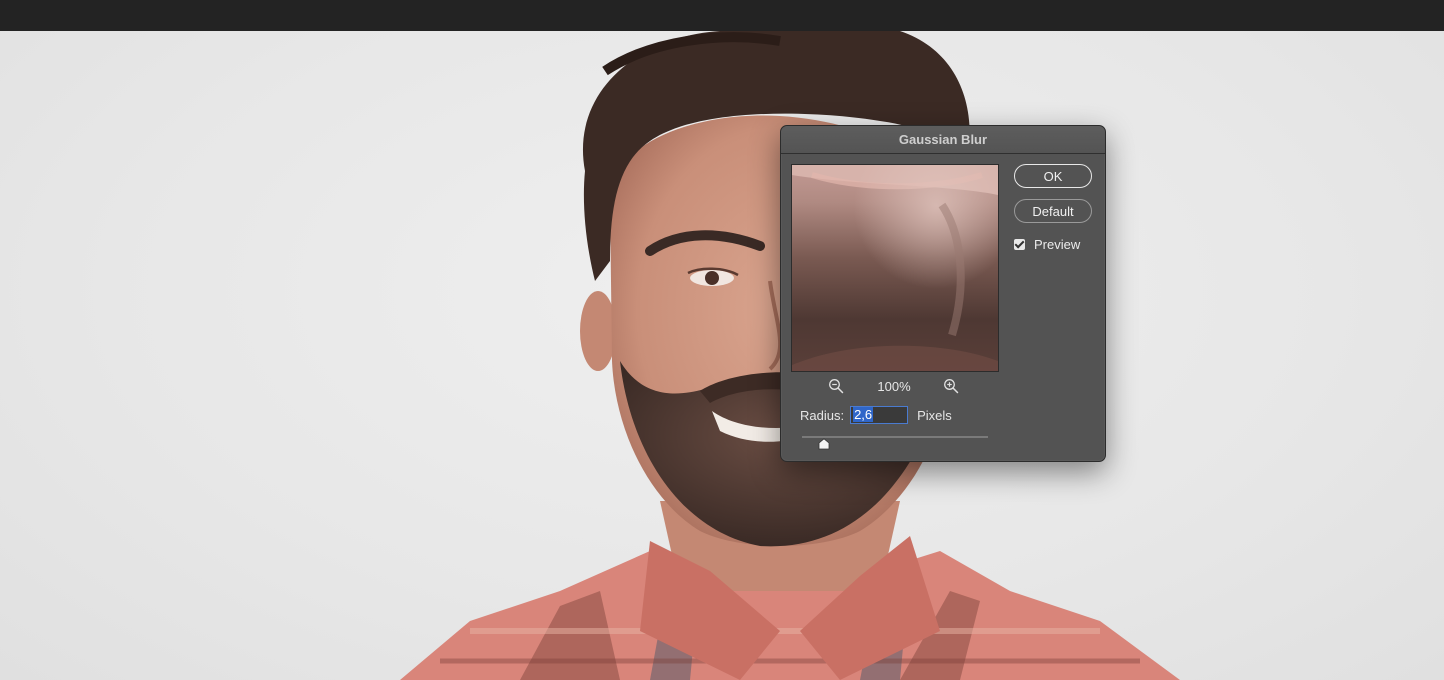 The image size is (1444, 680). Describe the element at coordinates (879, 415) in the screenshot. I see `radius-input: 2,6` at that location.